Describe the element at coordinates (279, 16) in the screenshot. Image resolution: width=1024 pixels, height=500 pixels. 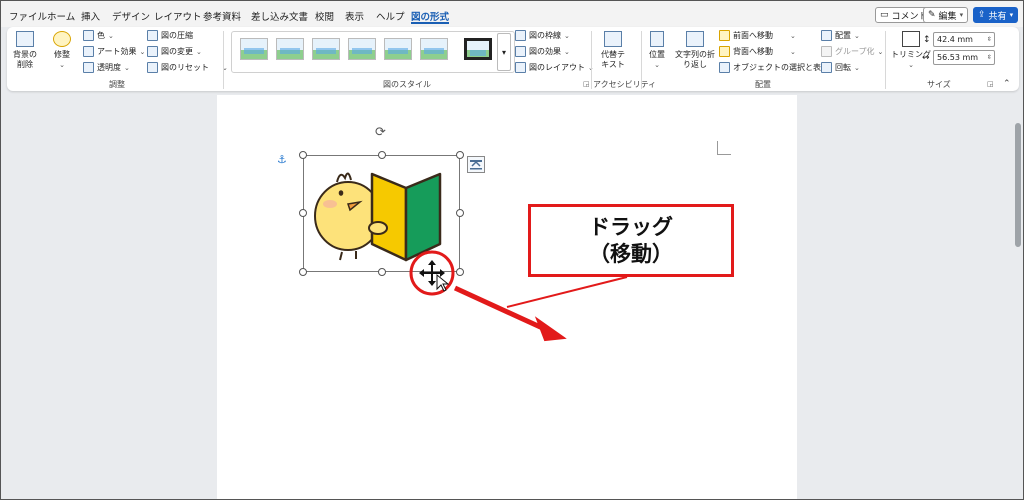
I see `tab-mailings: 差し込み文書` at that location.